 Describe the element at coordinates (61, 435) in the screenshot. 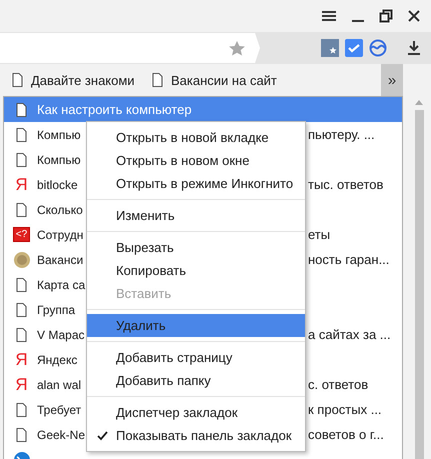

I see `bookmark-title: Geek-Ne` at that location.